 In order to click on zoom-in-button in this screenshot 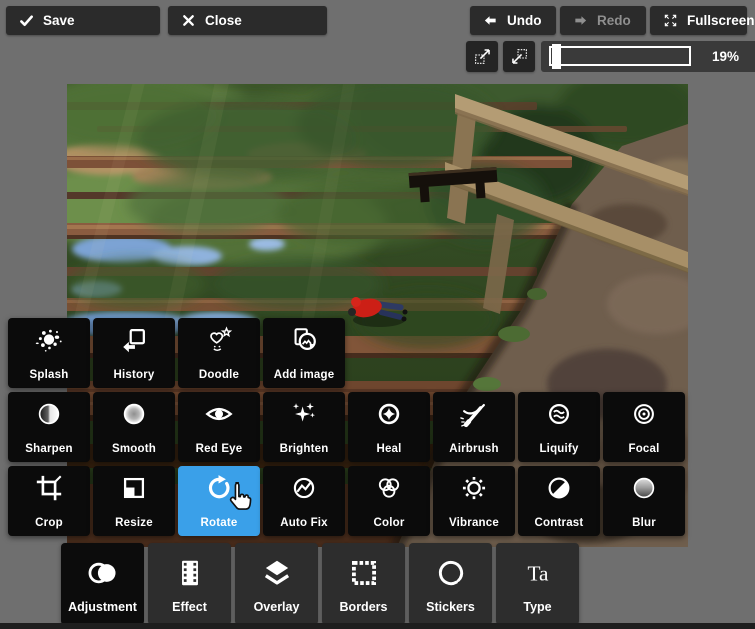, I will do `click(482, 56)`.